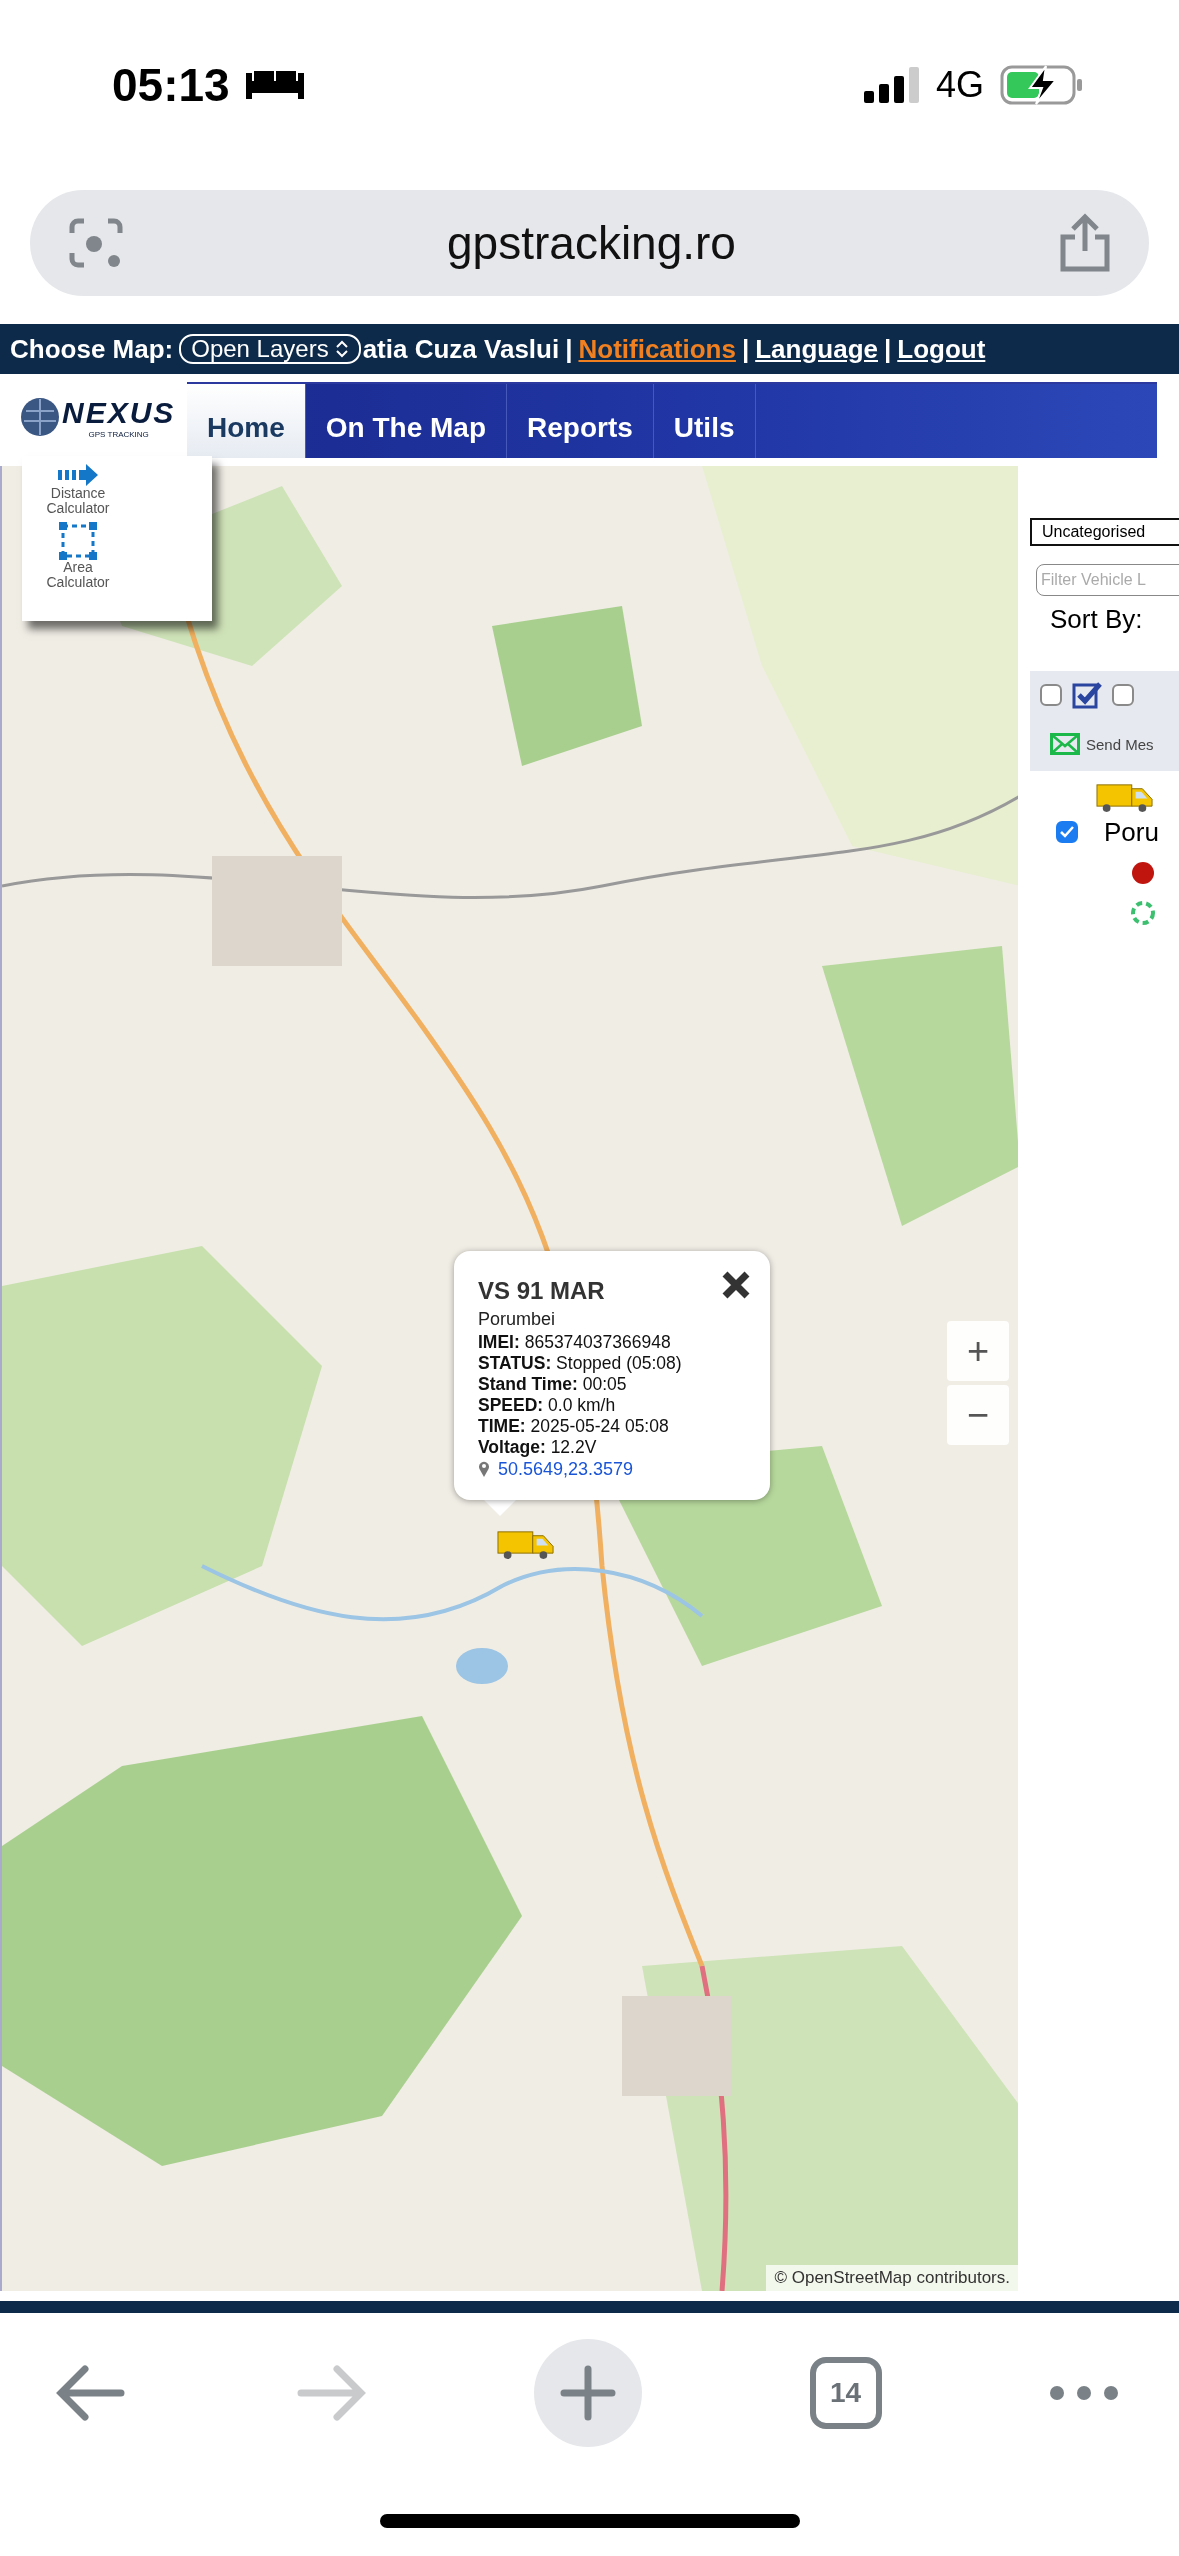  Describe the element at coordinates (1104, 532) in the screenshot. I see `category-select: Uncategorised` at that location.